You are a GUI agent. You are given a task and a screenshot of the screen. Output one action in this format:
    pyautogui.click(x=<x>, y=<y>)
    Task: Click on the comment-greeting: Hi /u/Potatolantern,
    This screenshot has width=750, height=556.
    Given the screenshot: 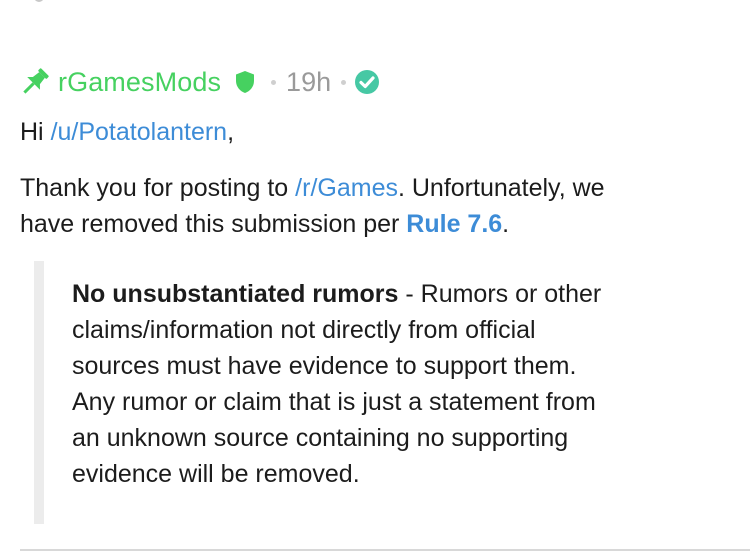 What is the action you would take?
    pyautogui.click(x=127, y=132)
    